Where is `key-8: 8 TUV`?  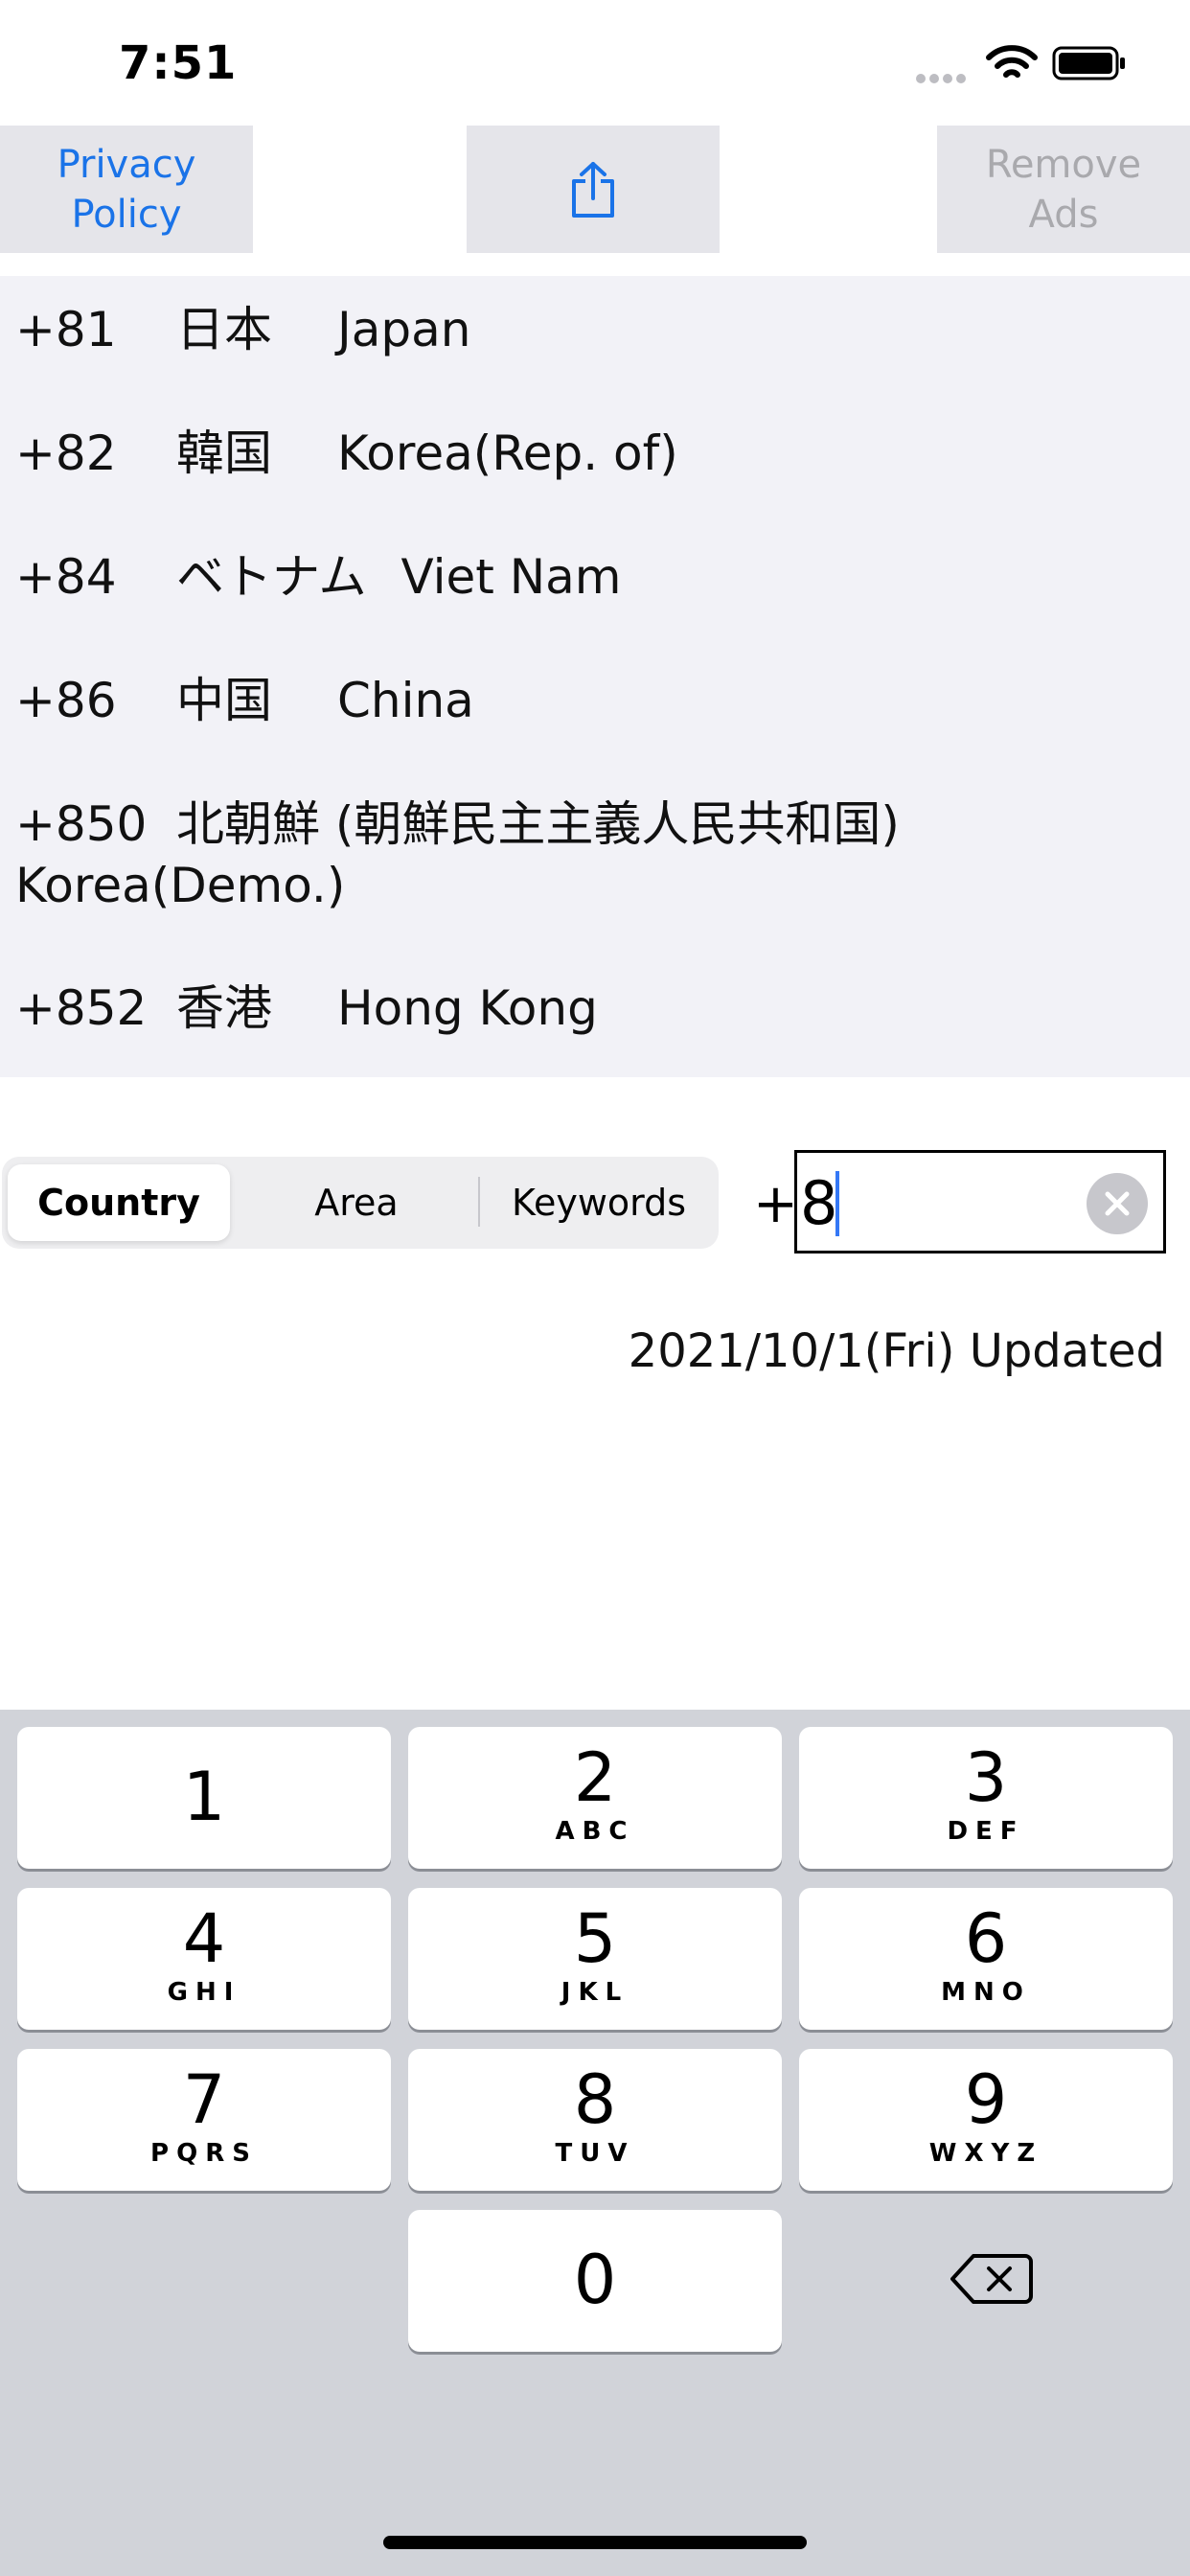
key-8: 8 TUV is located at coordinates (595, 2120).